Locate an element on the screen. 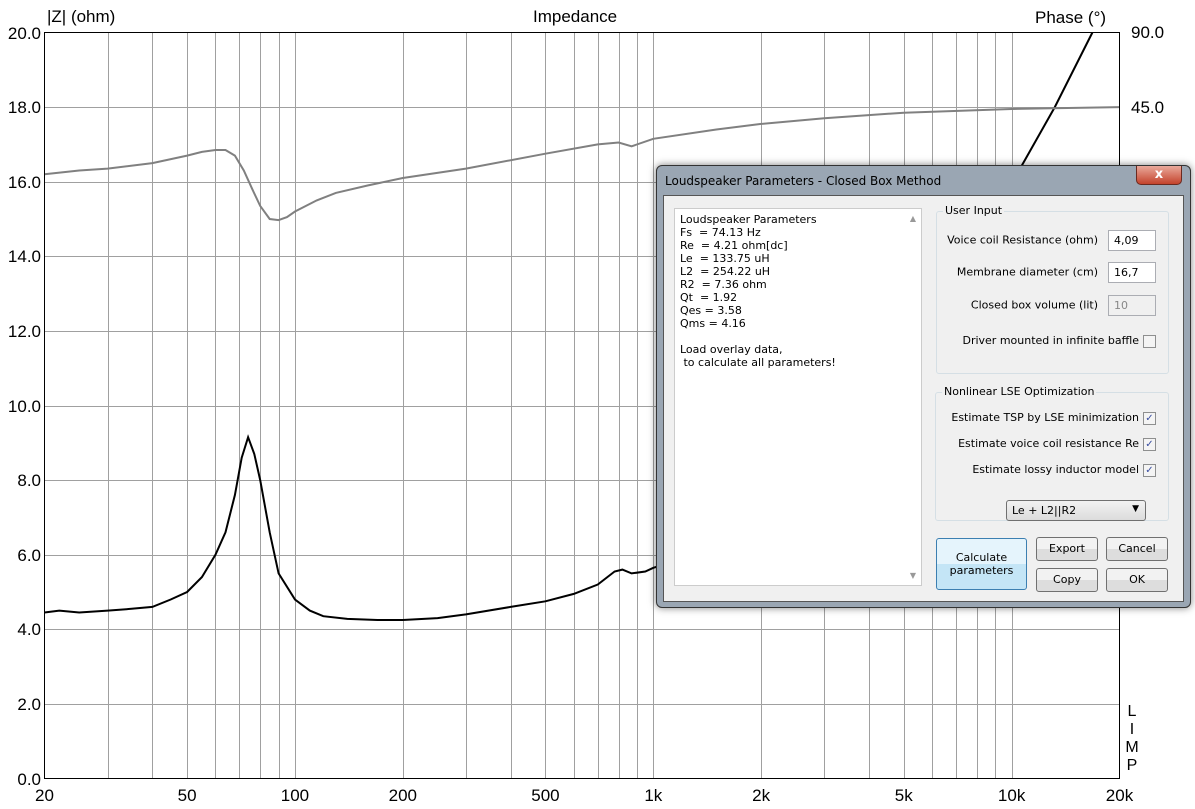 This screenshot has width=1195, height=809. membrane-label: Membrane diameter (cm) is located at coordinates (1027, 272).